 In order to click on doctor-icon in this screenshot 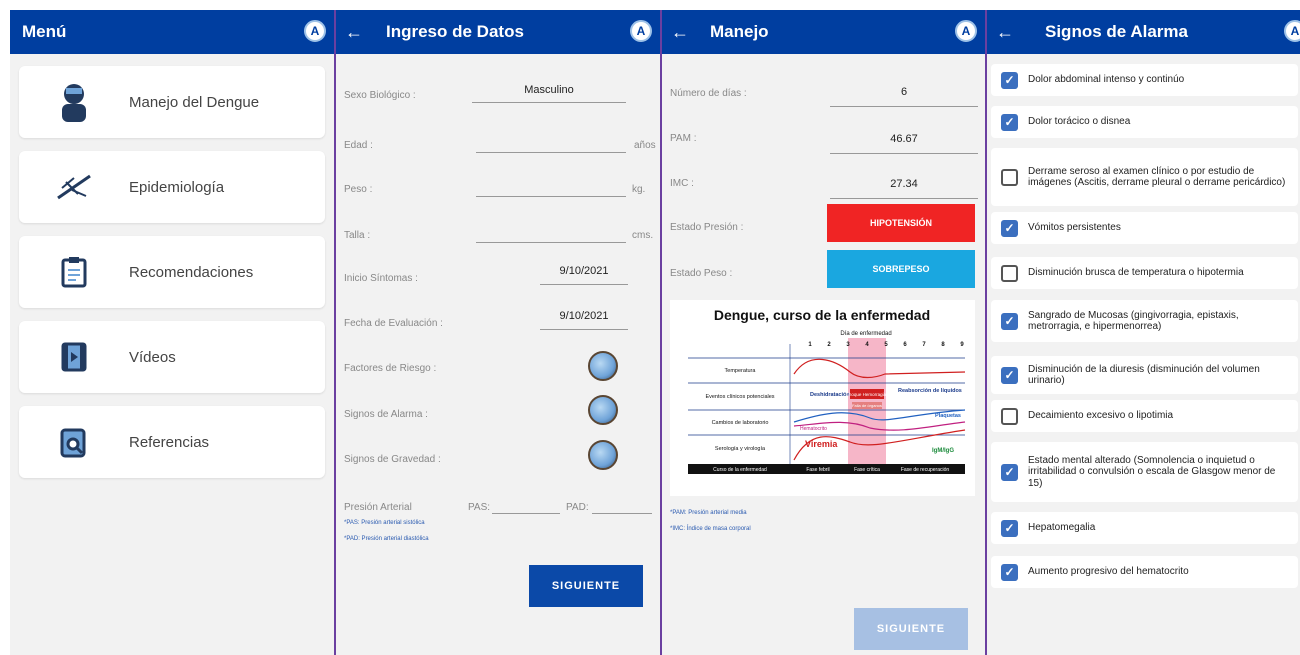, I will do `click(74, 102)`.